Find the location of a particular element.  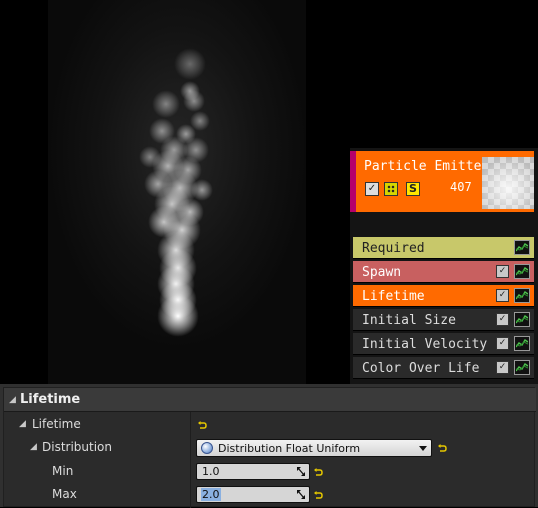

module-row: Lifetime ✓ is located at coordinates (443, 296).